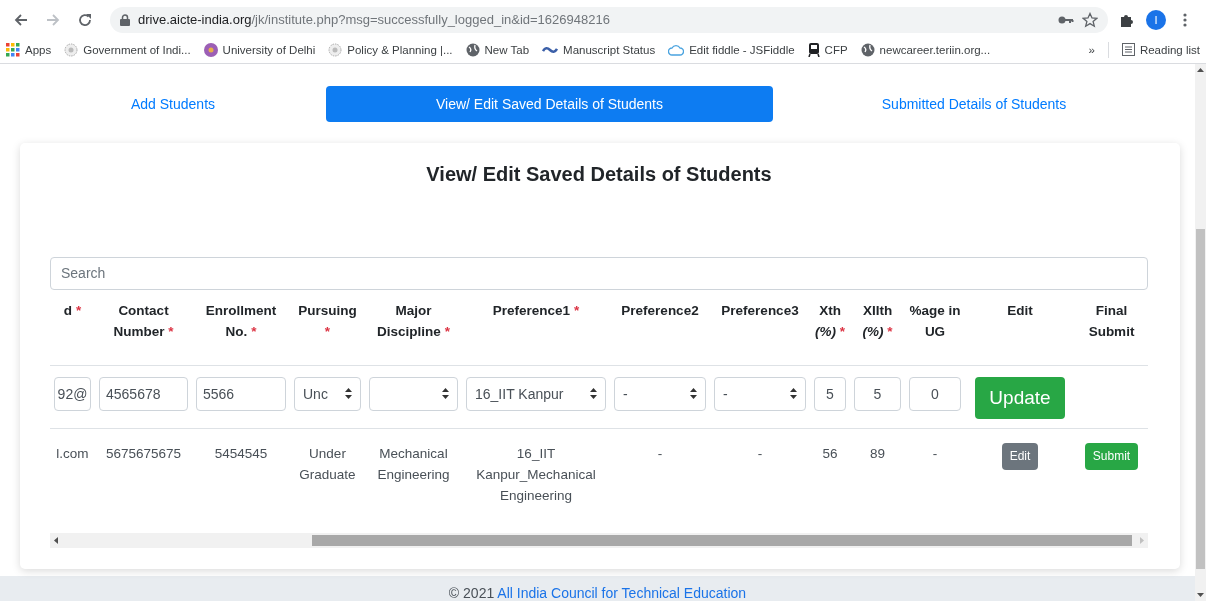  Describe the element at coordinates (29, 49) in the screenshot. I see `bookmark: Apps` at that location.